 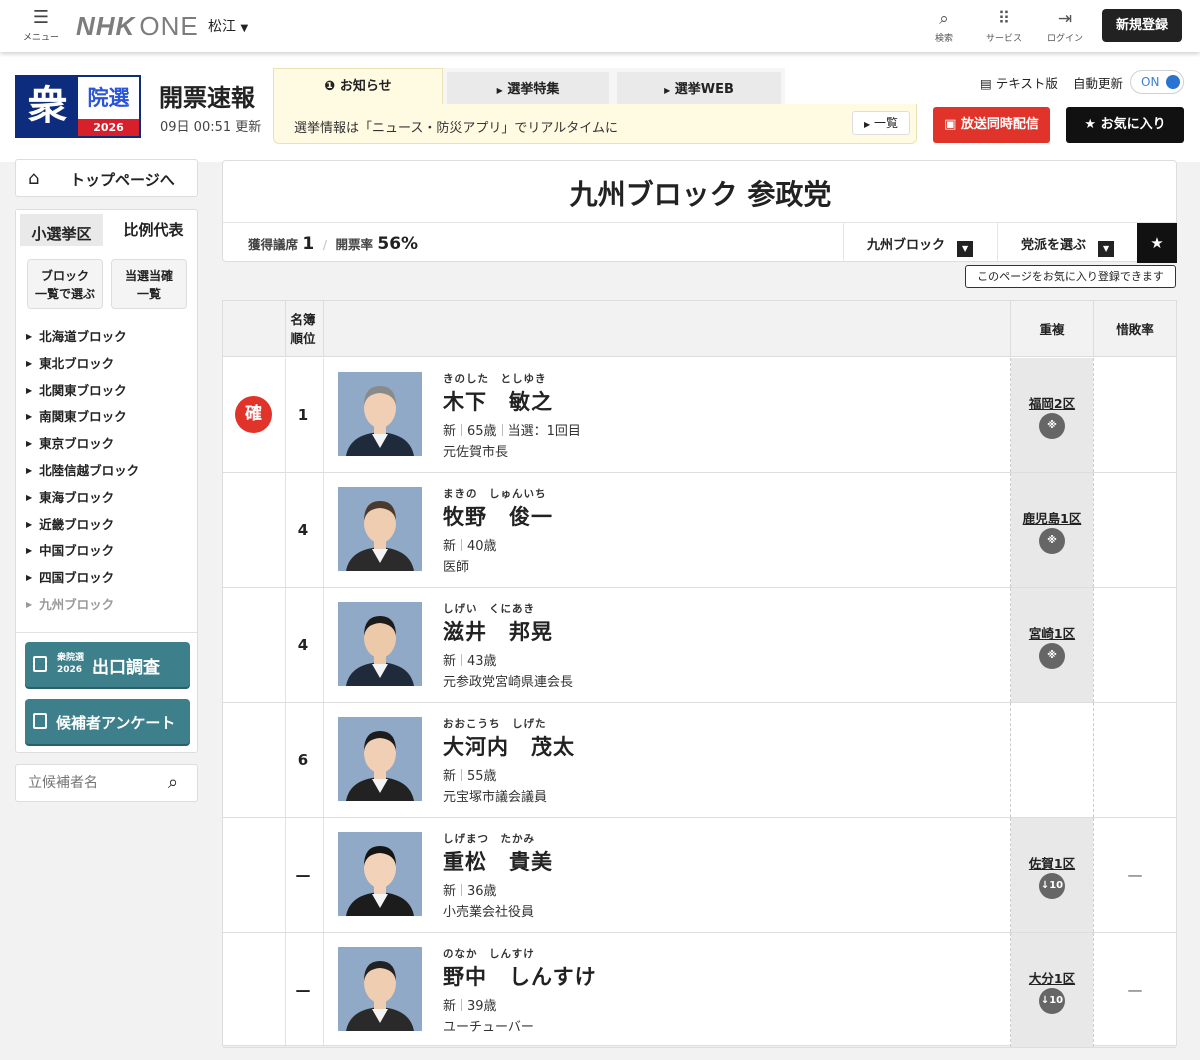 What do you see at coordinates (920, 245) in the screenshot?
I see `block-dropdown: 九州ブロック ▼` at bounding box center [920, 245].